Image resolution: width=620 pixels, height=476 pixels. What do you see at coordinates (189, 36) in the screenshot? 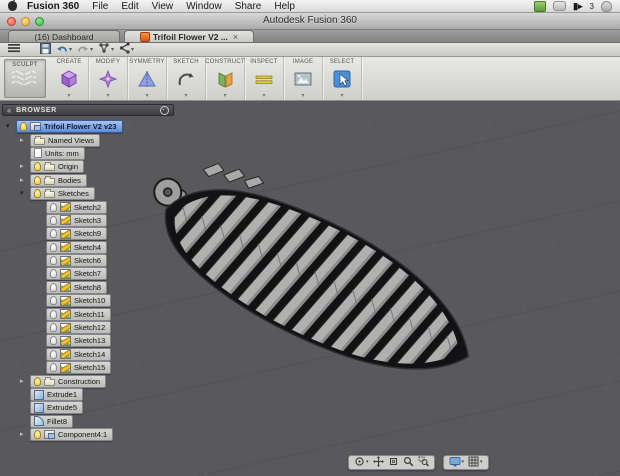
I see `tab-document: Trifoil Flower V2 ... ×` at bounding box center [189, 36].